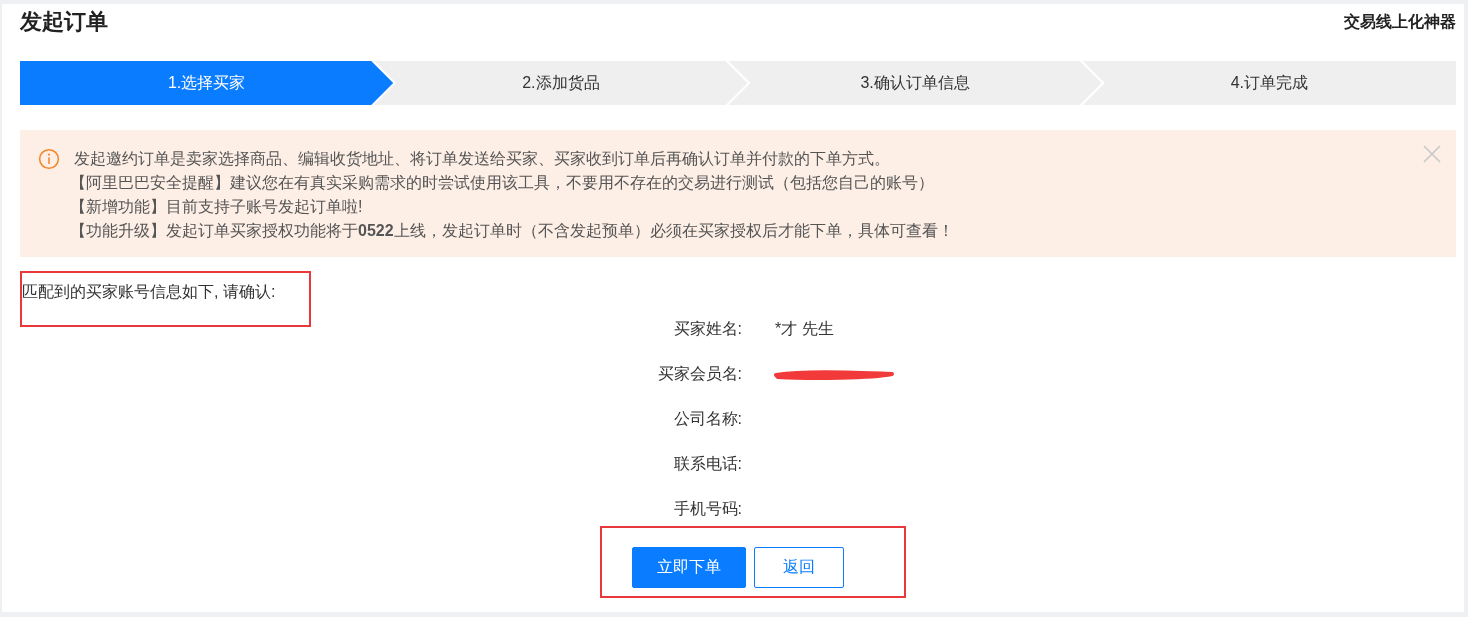 The height and width of the screenshot is (617, 1468). Describe the element at coordinates (707, 419) in the screenshot. I see `field-label: 公司名称:` at that location.